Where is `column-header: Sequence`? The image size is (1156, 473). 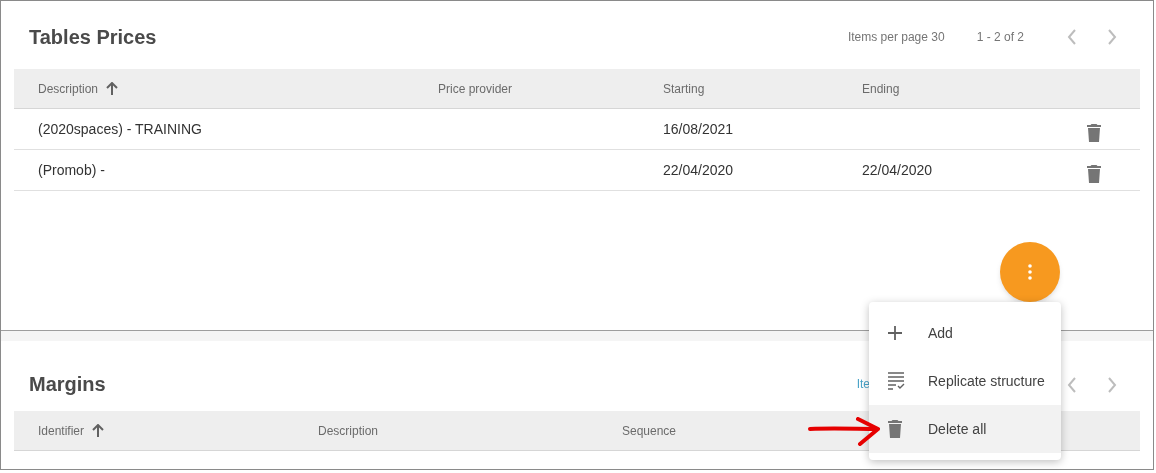
column-header: Sequence is located at coordinates (649, 430).